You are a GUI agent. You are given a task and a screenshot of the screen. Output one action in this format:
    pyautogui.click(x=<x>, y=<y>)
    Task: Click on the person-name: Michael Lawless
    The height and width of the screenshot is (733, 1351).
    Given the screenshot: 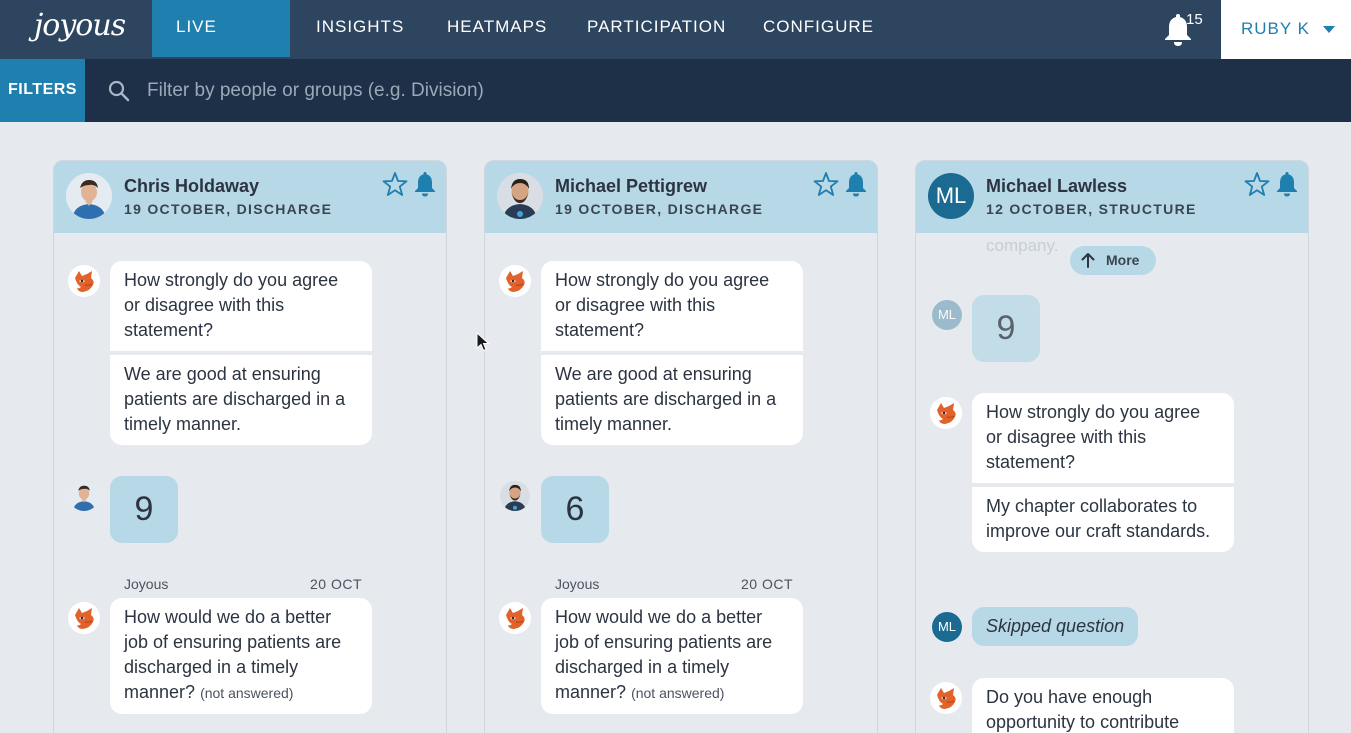 What is the action you would take?
    pyautogui.click(x=1056, y=186)
    